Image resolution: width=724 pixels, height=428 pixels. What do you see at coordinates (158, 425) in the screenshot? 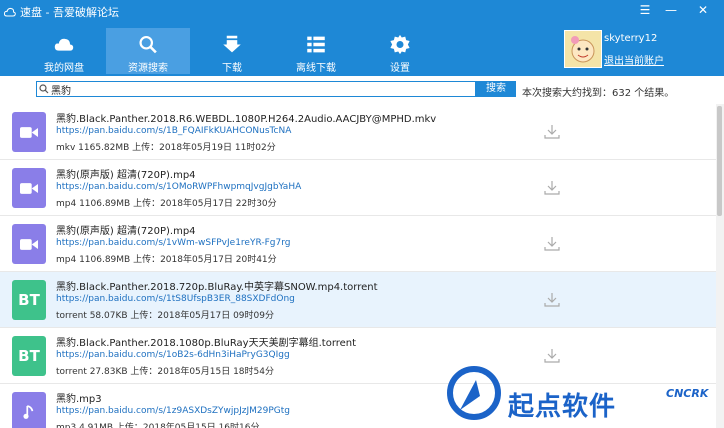
I see `file-meta: mp3 4.91MB 上传：2018年05月15日 16时16分` at bounding box center [158, 425].